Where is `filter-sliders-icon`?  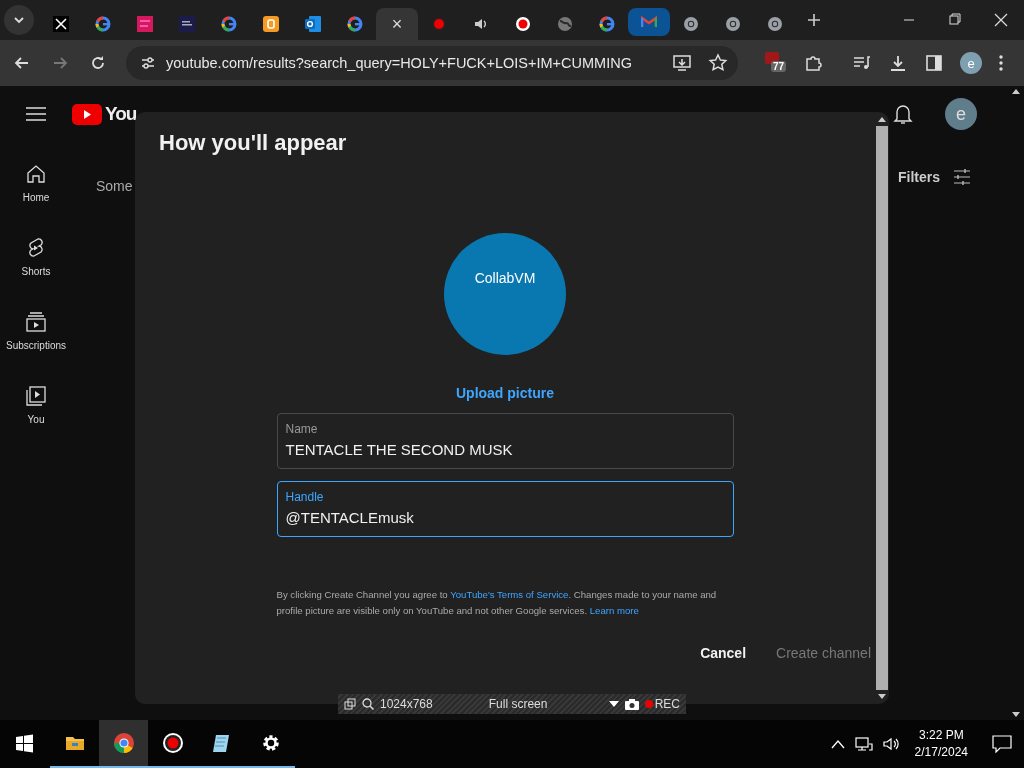 filter-sliders-icon is located at coordinates (962, 177).